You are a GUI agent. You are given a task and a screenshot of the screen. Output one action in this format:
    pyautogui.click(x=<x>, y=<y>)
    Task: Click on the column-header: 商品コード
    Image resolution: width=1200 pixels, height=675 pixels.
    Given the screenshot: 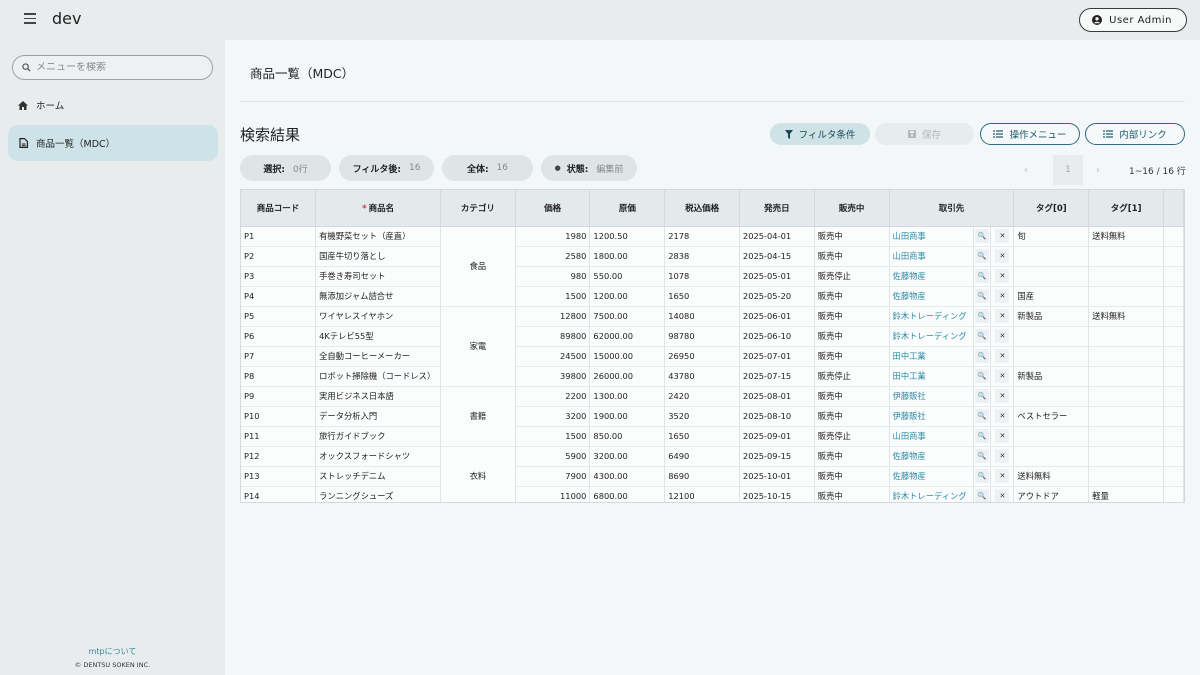 What is the action you would take?
    pyautogui.click(x=279, y=208)
    